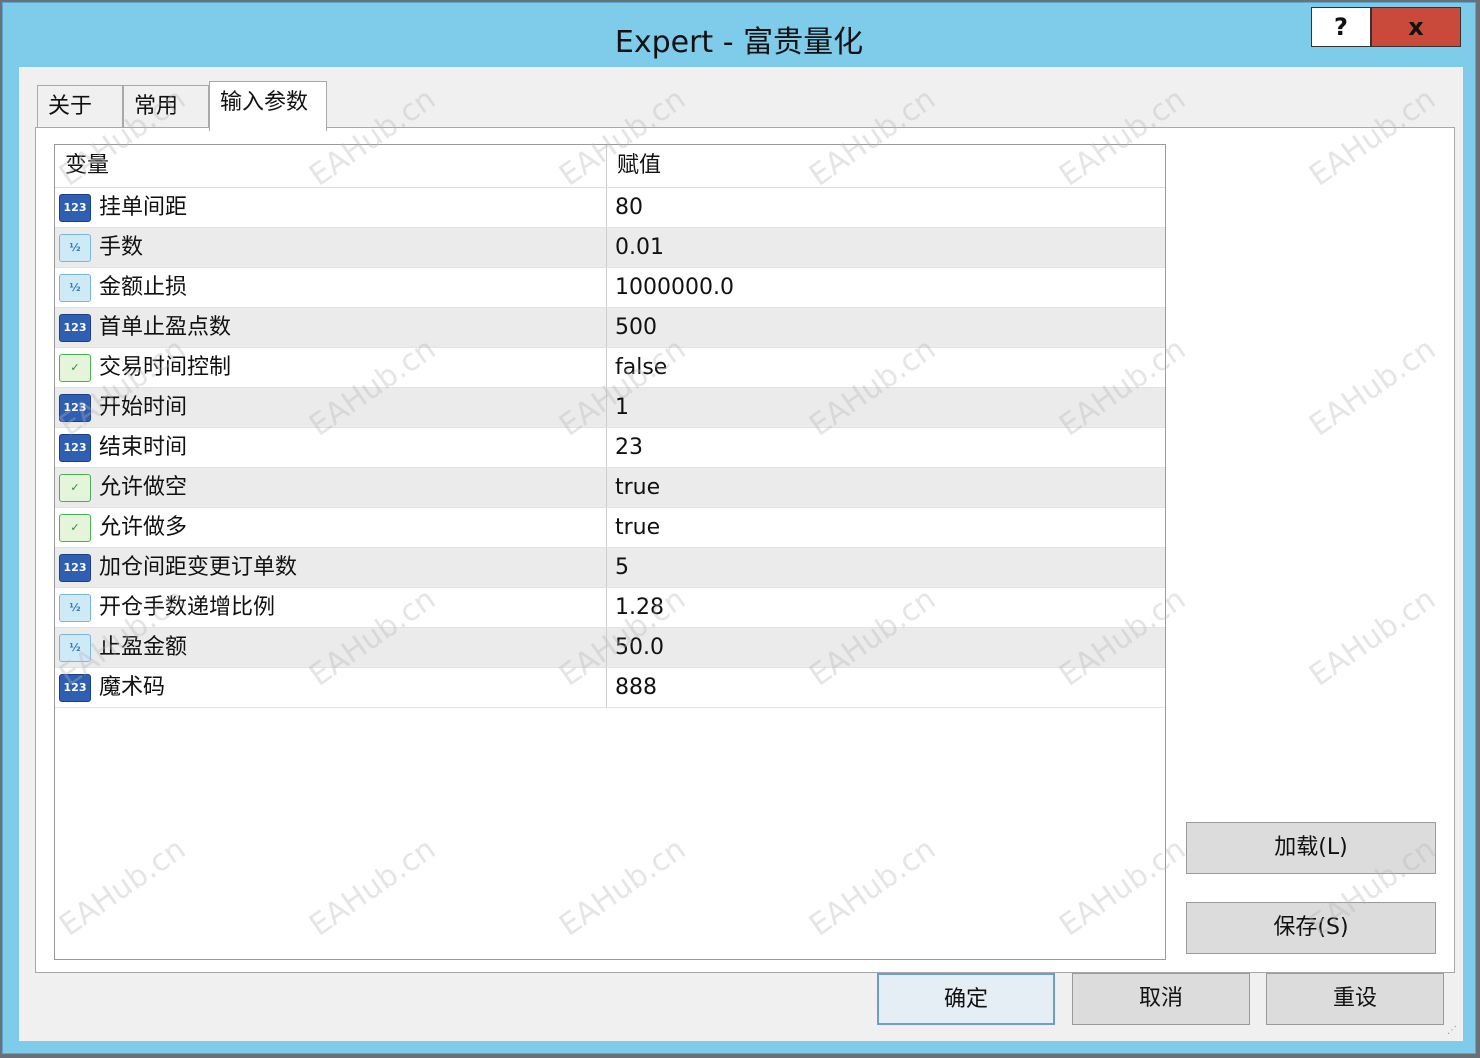 Image resolution: width=1480 pixels, height=1058 pixels. I want to click on table-row: ½ 开仓手数递增比例 1.28, so click(610, 608).